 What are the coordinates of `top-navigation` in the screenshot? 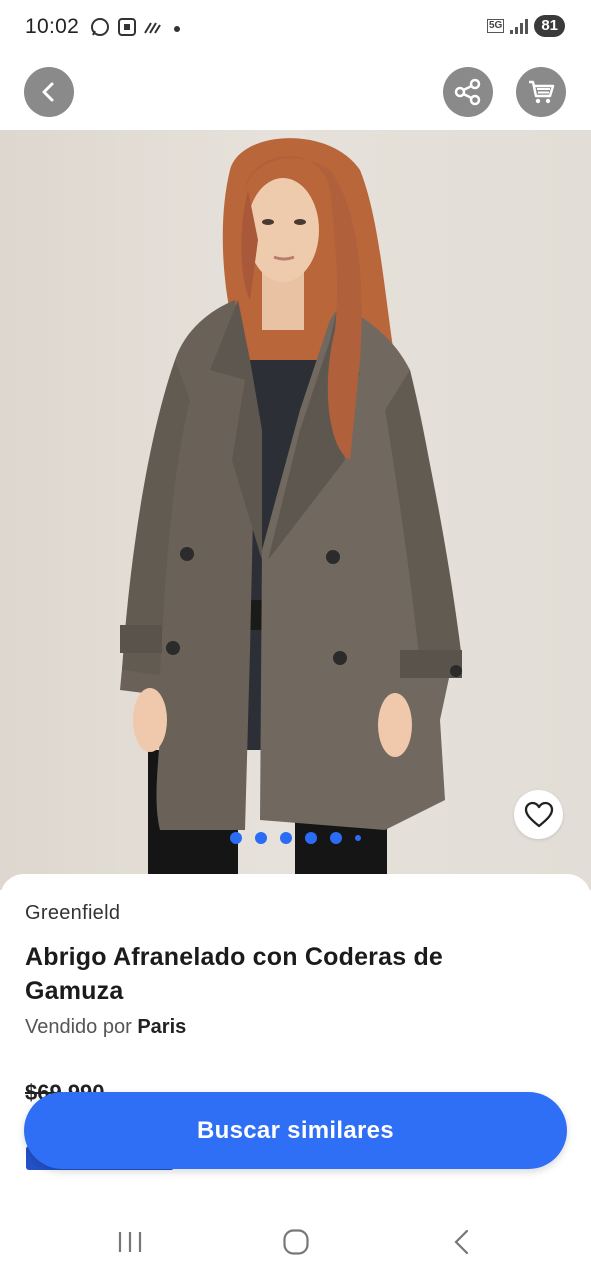 It's located at (295, 94).